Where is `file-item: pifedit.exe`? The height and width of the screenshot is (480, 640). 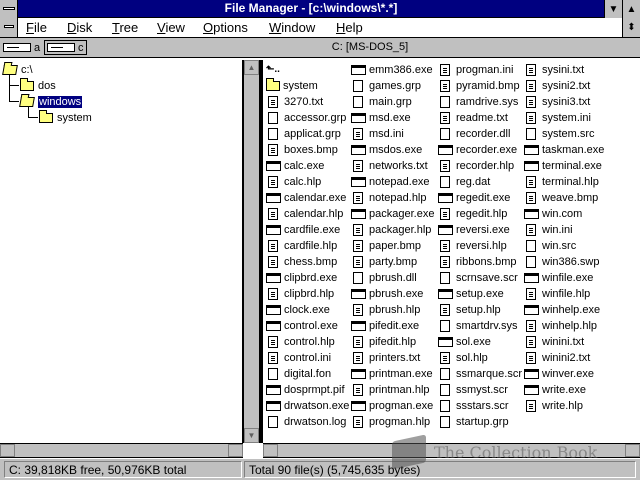 file-item: pifedit.exe is located at coordinates (385, 326).